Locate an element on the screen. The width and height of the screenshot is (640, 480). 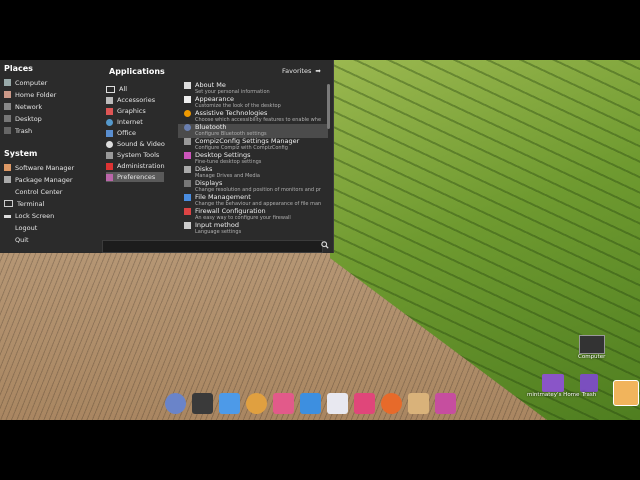
category-sound-video: Sound & Video is located at coordinates (135, 144).